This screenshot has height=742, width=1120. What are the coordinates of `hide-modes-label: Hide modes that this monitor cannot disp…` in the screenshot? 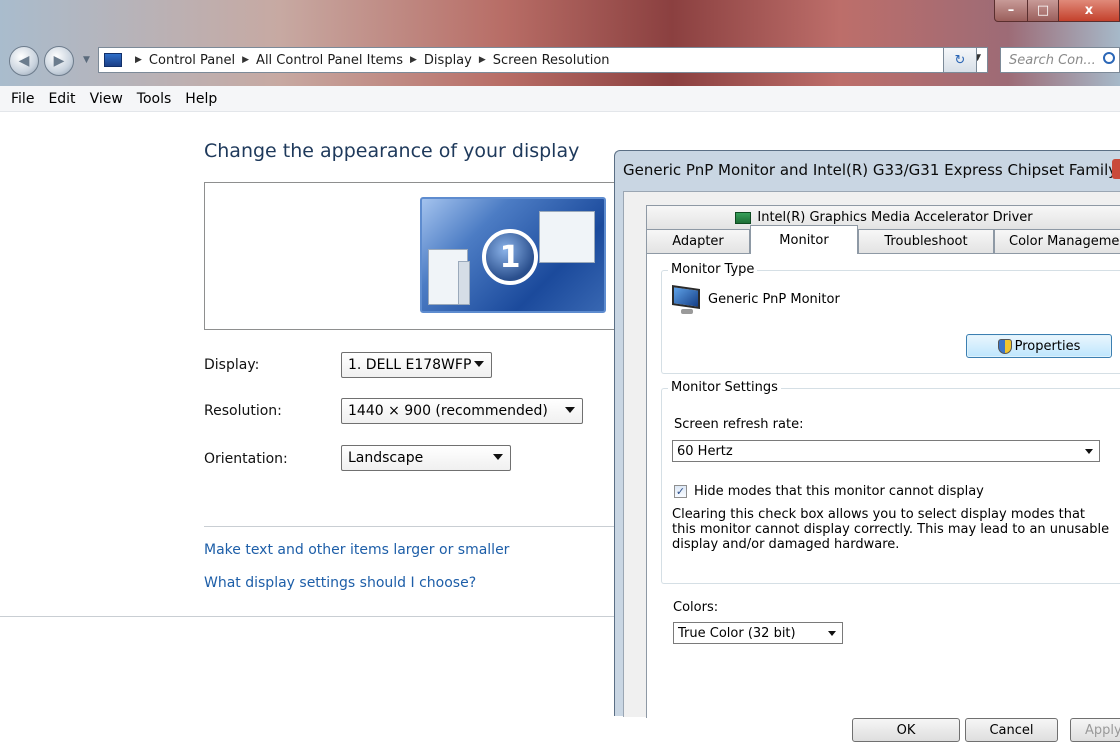 It's located at (839, 491).